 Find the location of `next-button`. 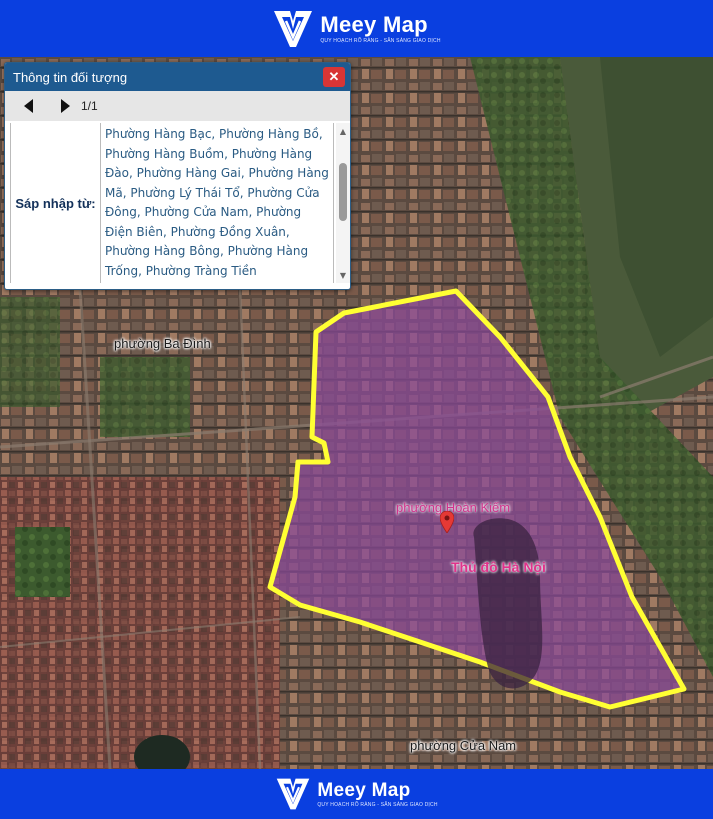

next-button is located at coordinates (65, 106).